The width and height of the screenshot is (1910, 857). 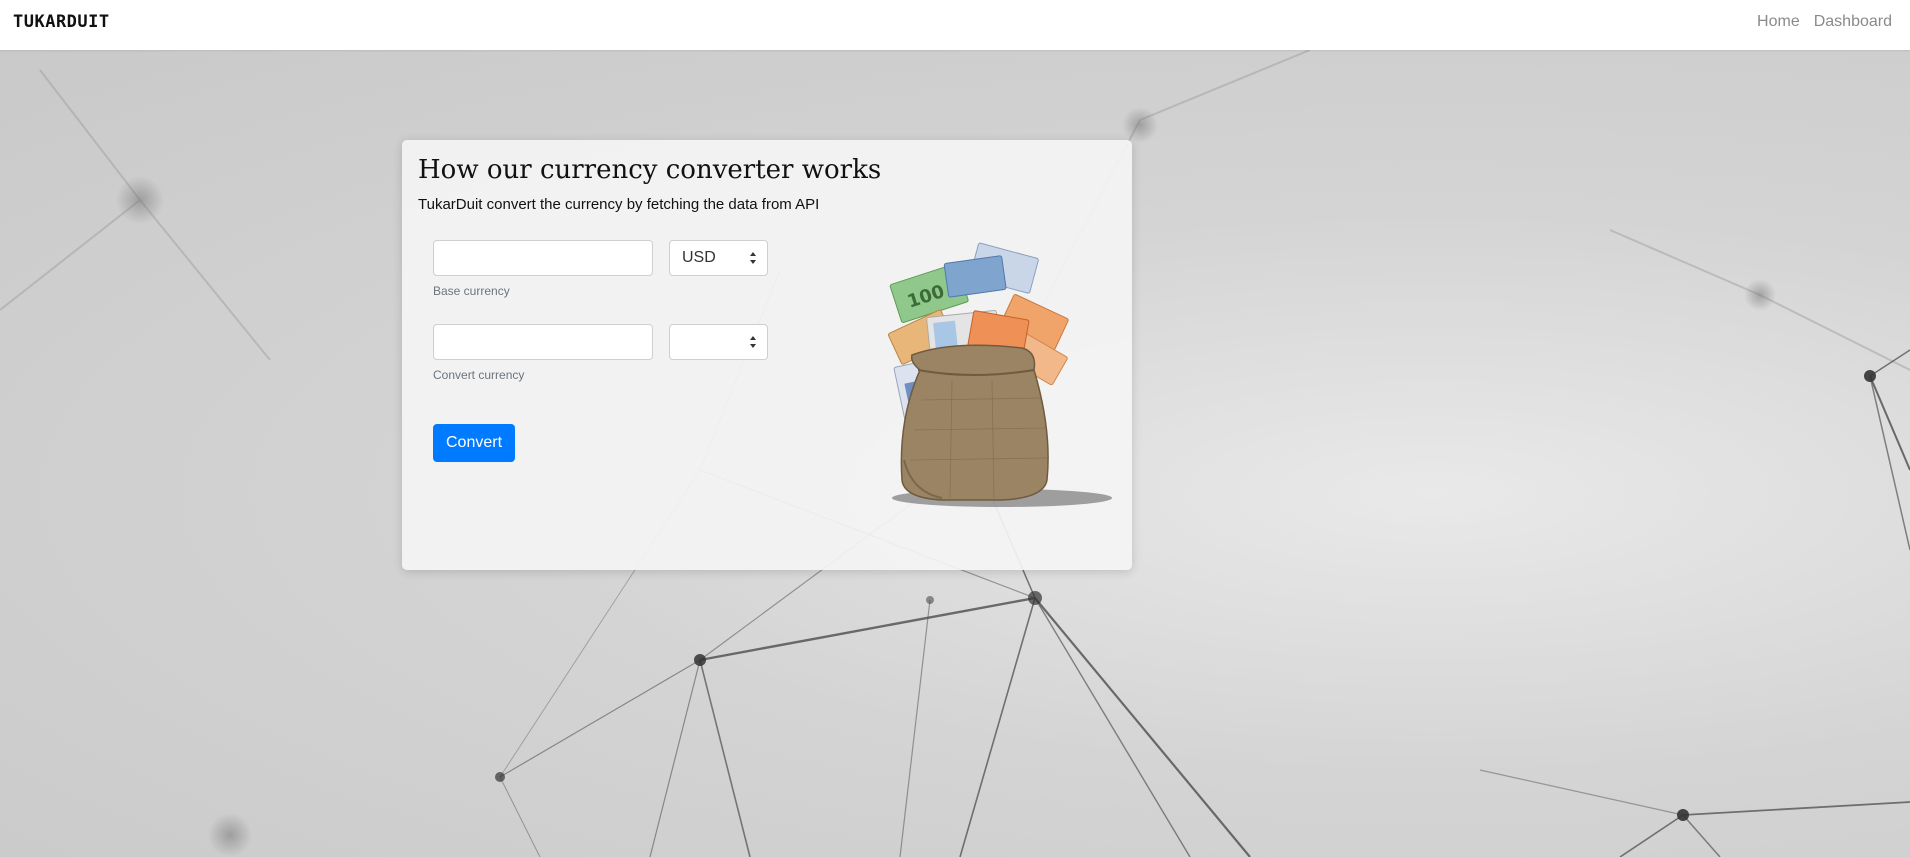 I want to click on base-currency-value: USD, so click(x=699, y=257).